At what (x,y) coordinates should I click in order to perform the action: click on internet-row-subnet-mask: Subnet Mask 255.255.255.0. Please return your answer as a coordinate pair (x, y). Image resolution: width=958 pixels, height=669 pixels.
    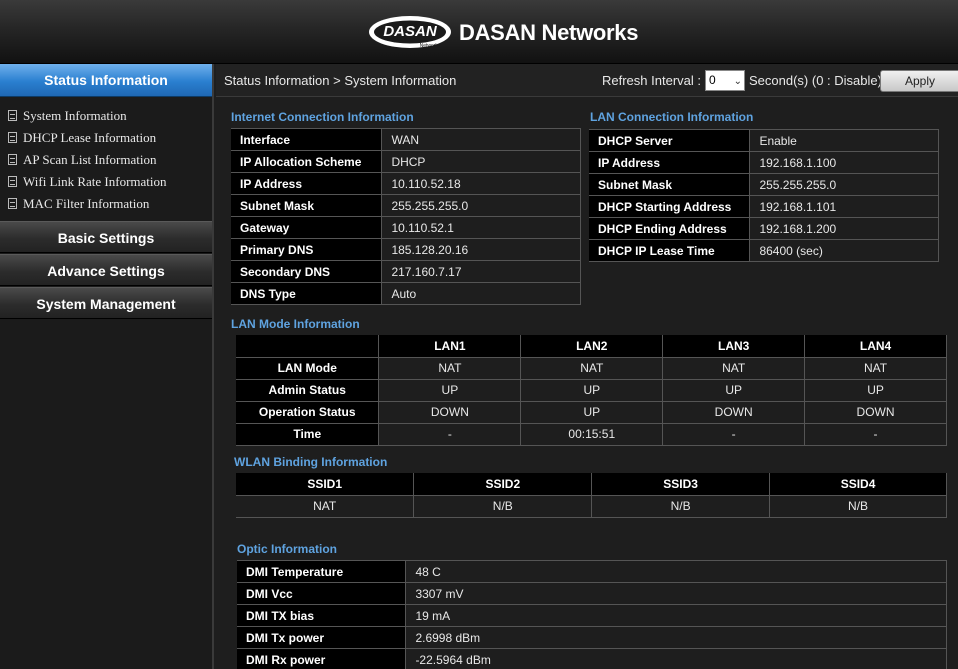
    Looking at the image, I should click on (406, 205).